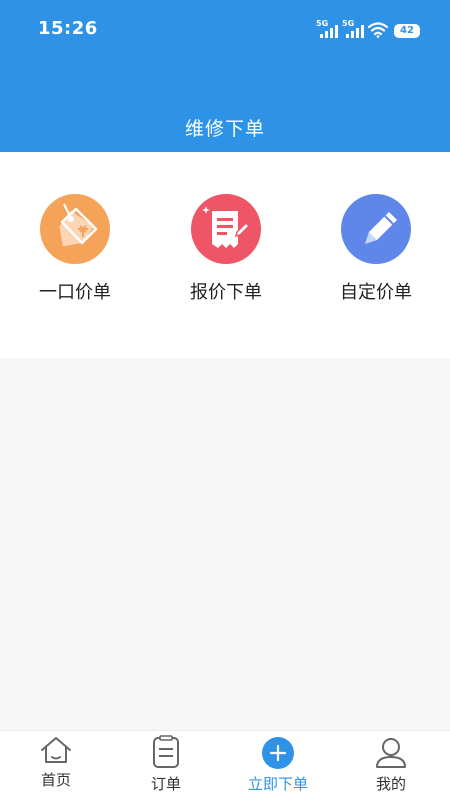 The width and height of the screenshot is (450, 801). Describe the element at coordinates (165, 784) in the screenshot. I see `tab-label: 订单` at that location.